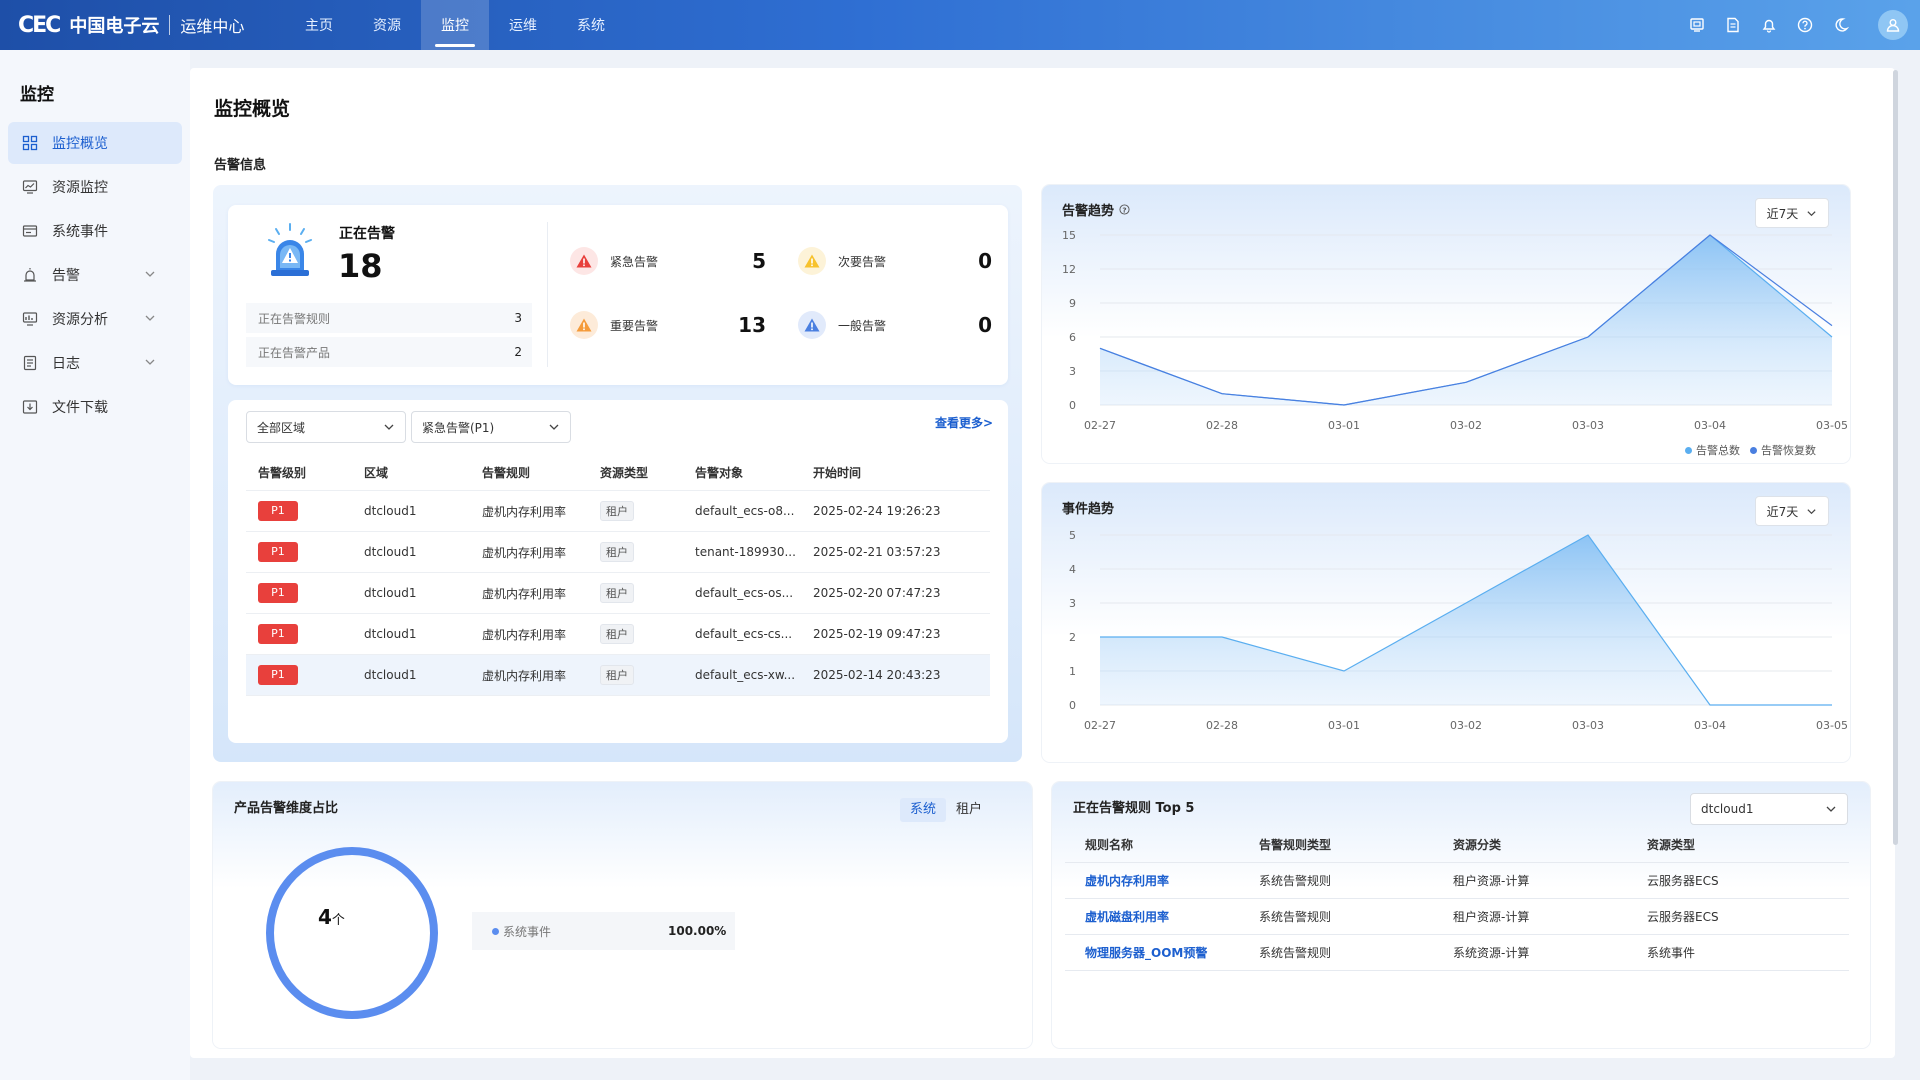 Image resolution: width=1920 pixels, height=1080 pixels. I want to click on cell-rule-type: 系统告警规则, so click(1295, 881).